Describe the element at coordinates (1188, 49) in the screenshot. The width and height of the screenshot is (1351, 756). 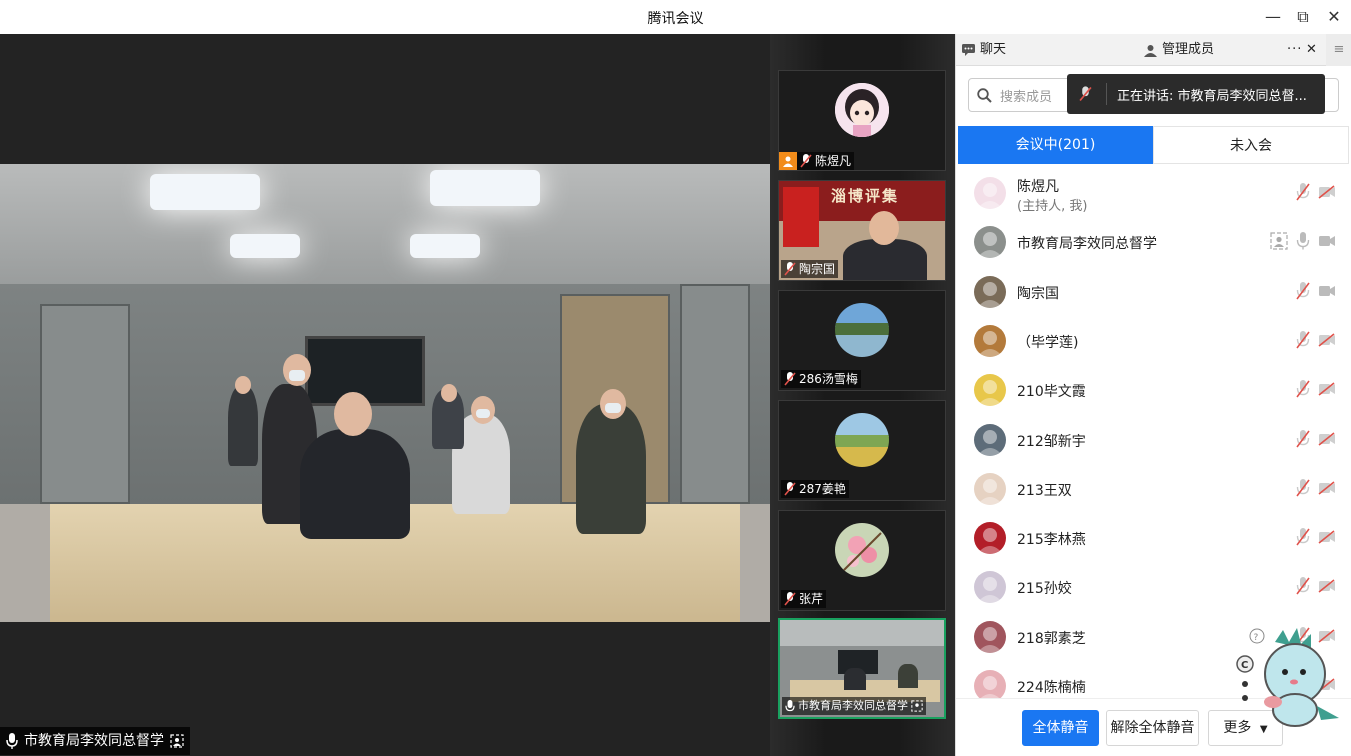
I see `tab-manage-label: 管理成员` at that location.